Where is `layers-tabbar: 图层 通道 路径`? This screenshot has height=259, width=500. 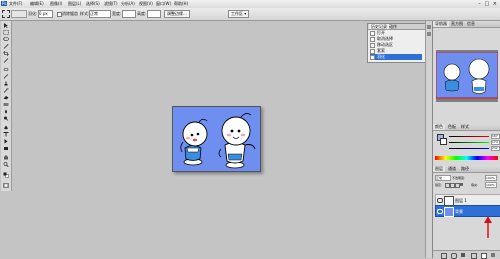 layers-tabbar: 图层 通道 路径 is located at coordinates (466, 169).